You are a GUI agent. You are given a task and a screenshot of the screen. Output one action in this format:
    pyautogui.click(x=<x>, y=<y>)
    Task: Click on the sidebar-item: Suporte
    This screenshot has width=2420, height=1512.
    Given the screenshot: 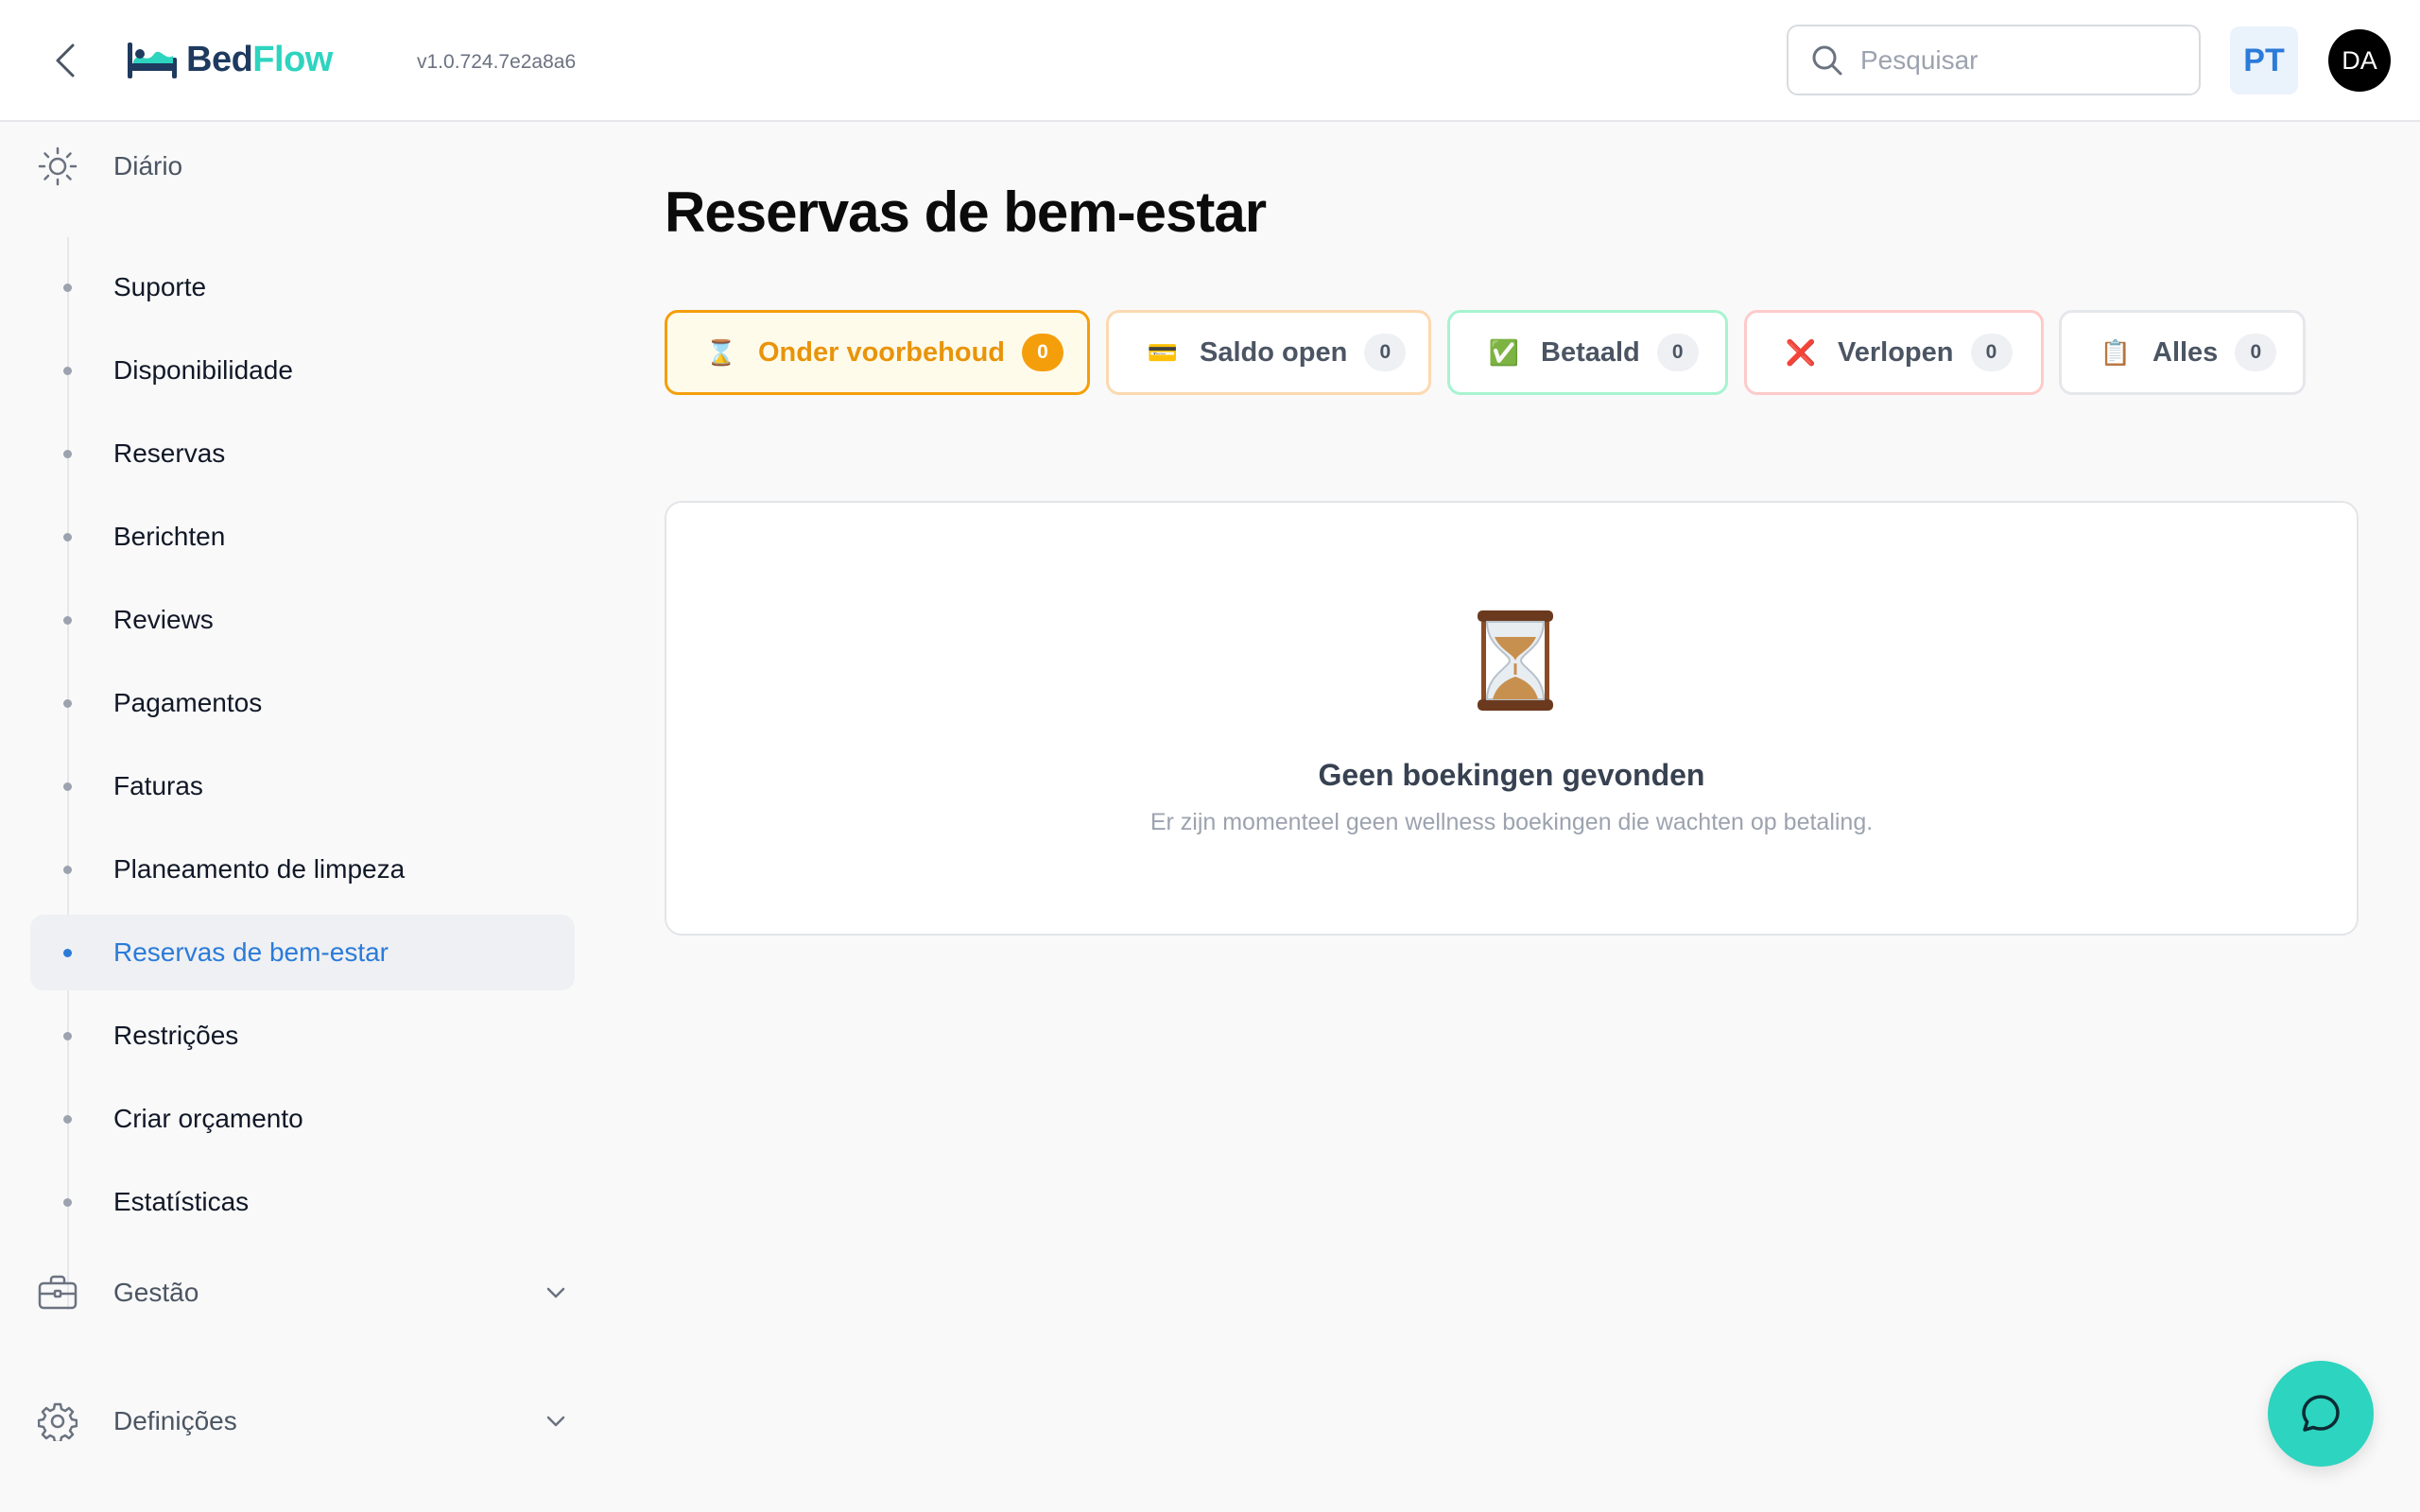 What is the action you would take?
    pyautogui.click(x=302, y=287)
    